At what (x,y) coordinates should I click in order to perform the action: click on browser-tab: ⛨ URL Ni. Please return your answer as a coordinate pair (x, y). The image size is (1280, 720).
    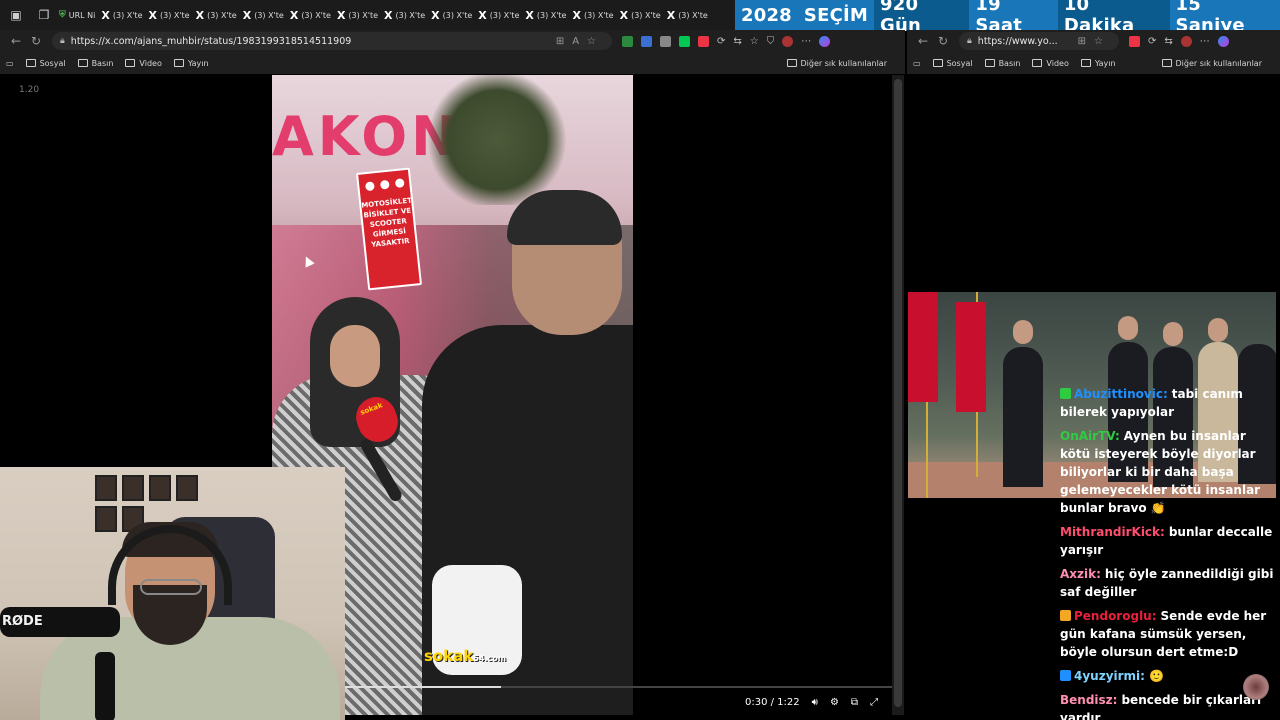
    Looking at the image, I should click on (77, 15).